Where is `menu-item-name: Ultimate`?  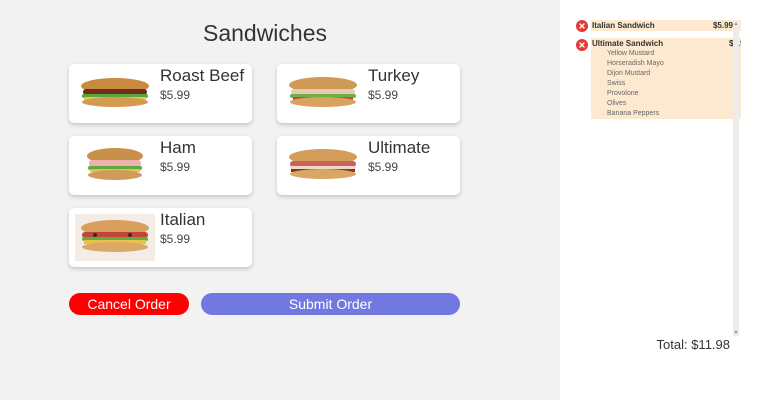 menu-item-name: Ultimate is located at coordinates (399, 147).